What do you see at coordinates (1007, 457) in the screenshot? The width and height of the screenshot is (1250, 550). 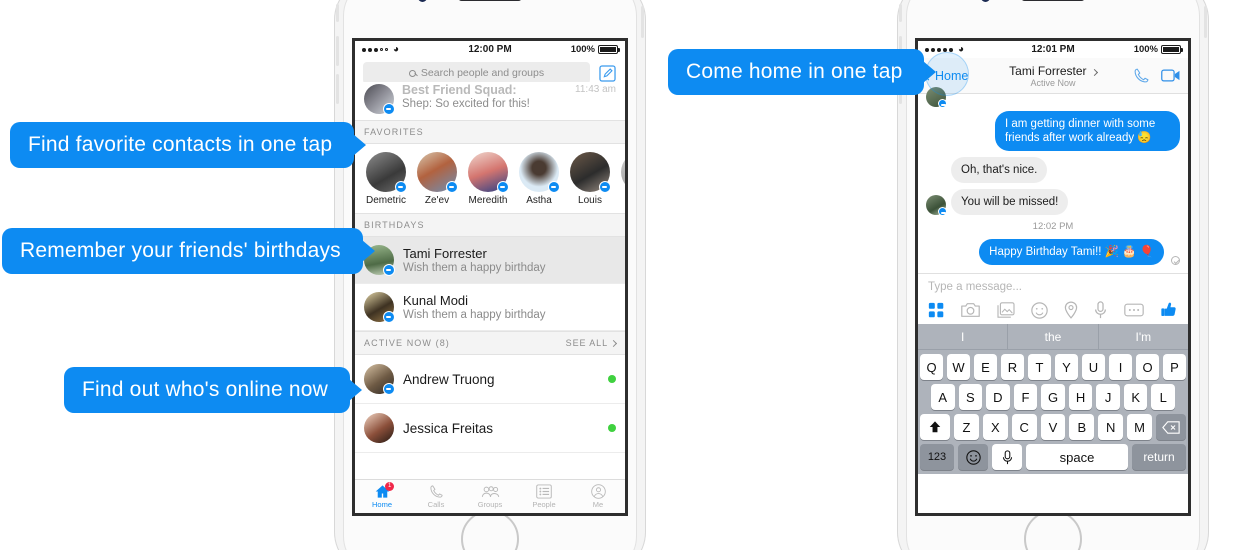 I see `dictation-microphone-icon` at bounding box center [1007, 457].